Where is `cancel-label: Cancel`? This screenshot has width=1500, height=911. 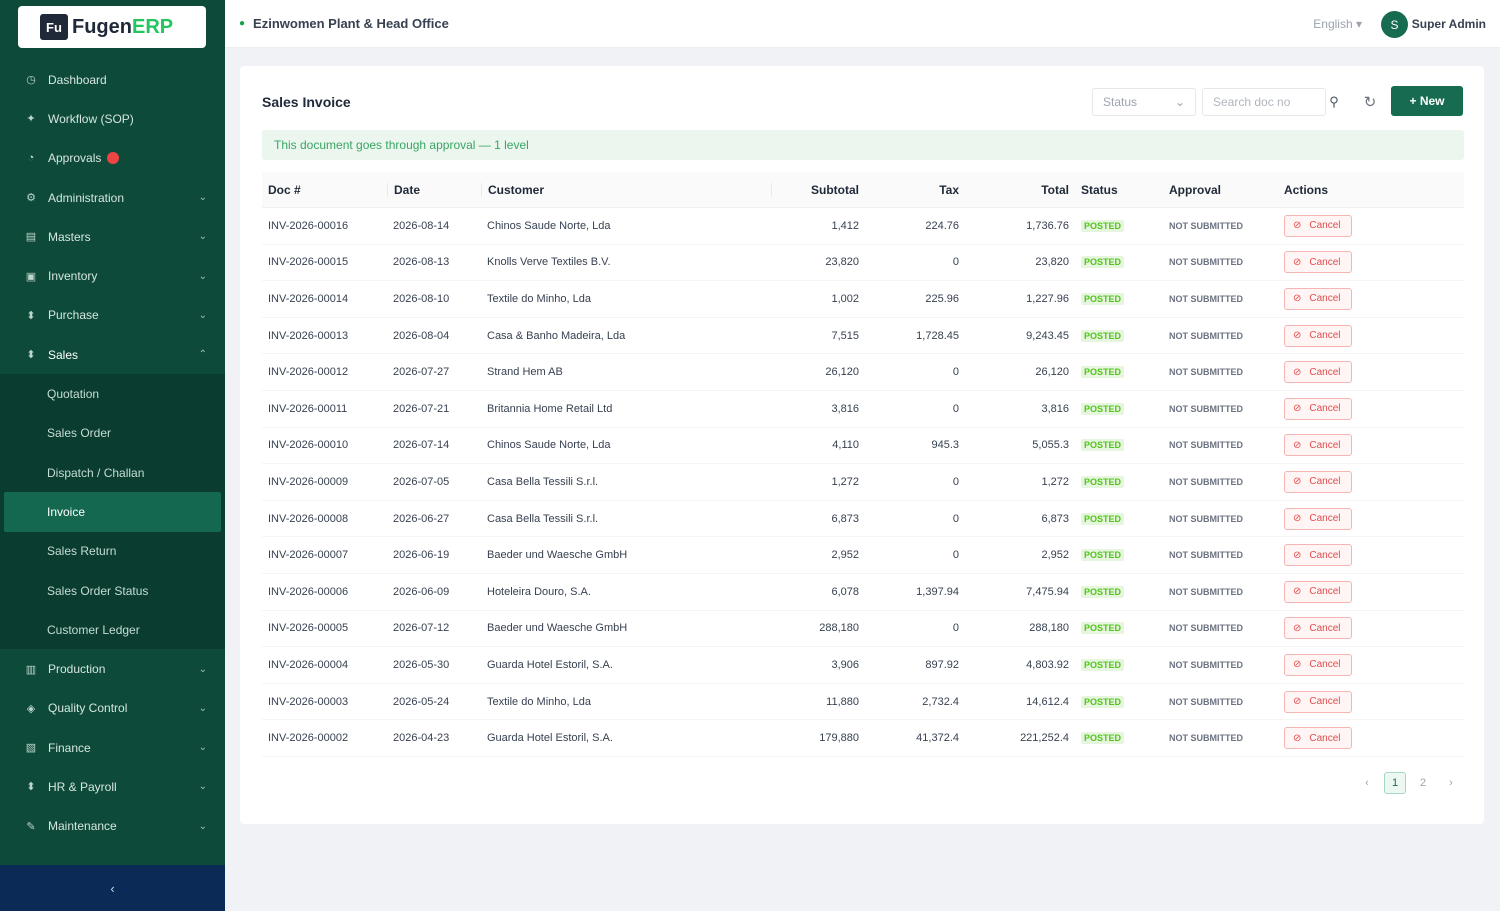 cancel-label: Cancel is located at coordinates (1325, 336).